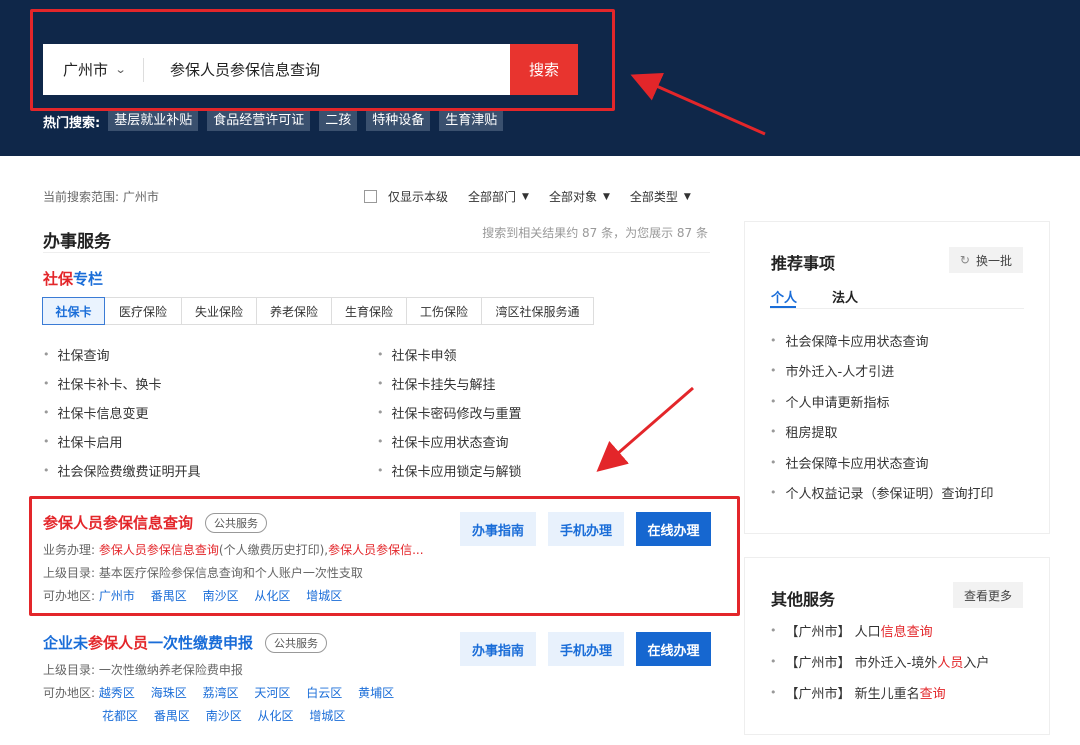 The height and width of the screenshot is (745, 1080). I want to click on tab-pension: 养老保险, so click(294, 311).